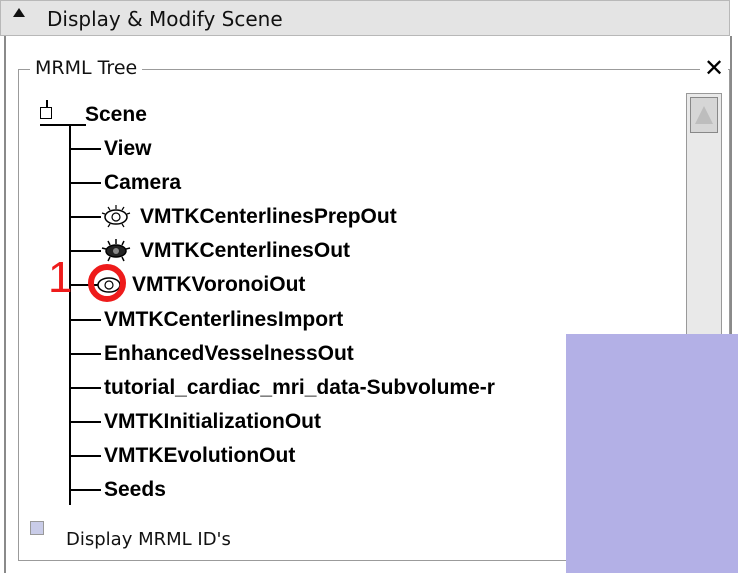 This screenshot has width=738, height=573. Describe the element at coordinates (116, 250) in the screenshot. I see `eye-closed-icon` at that location.